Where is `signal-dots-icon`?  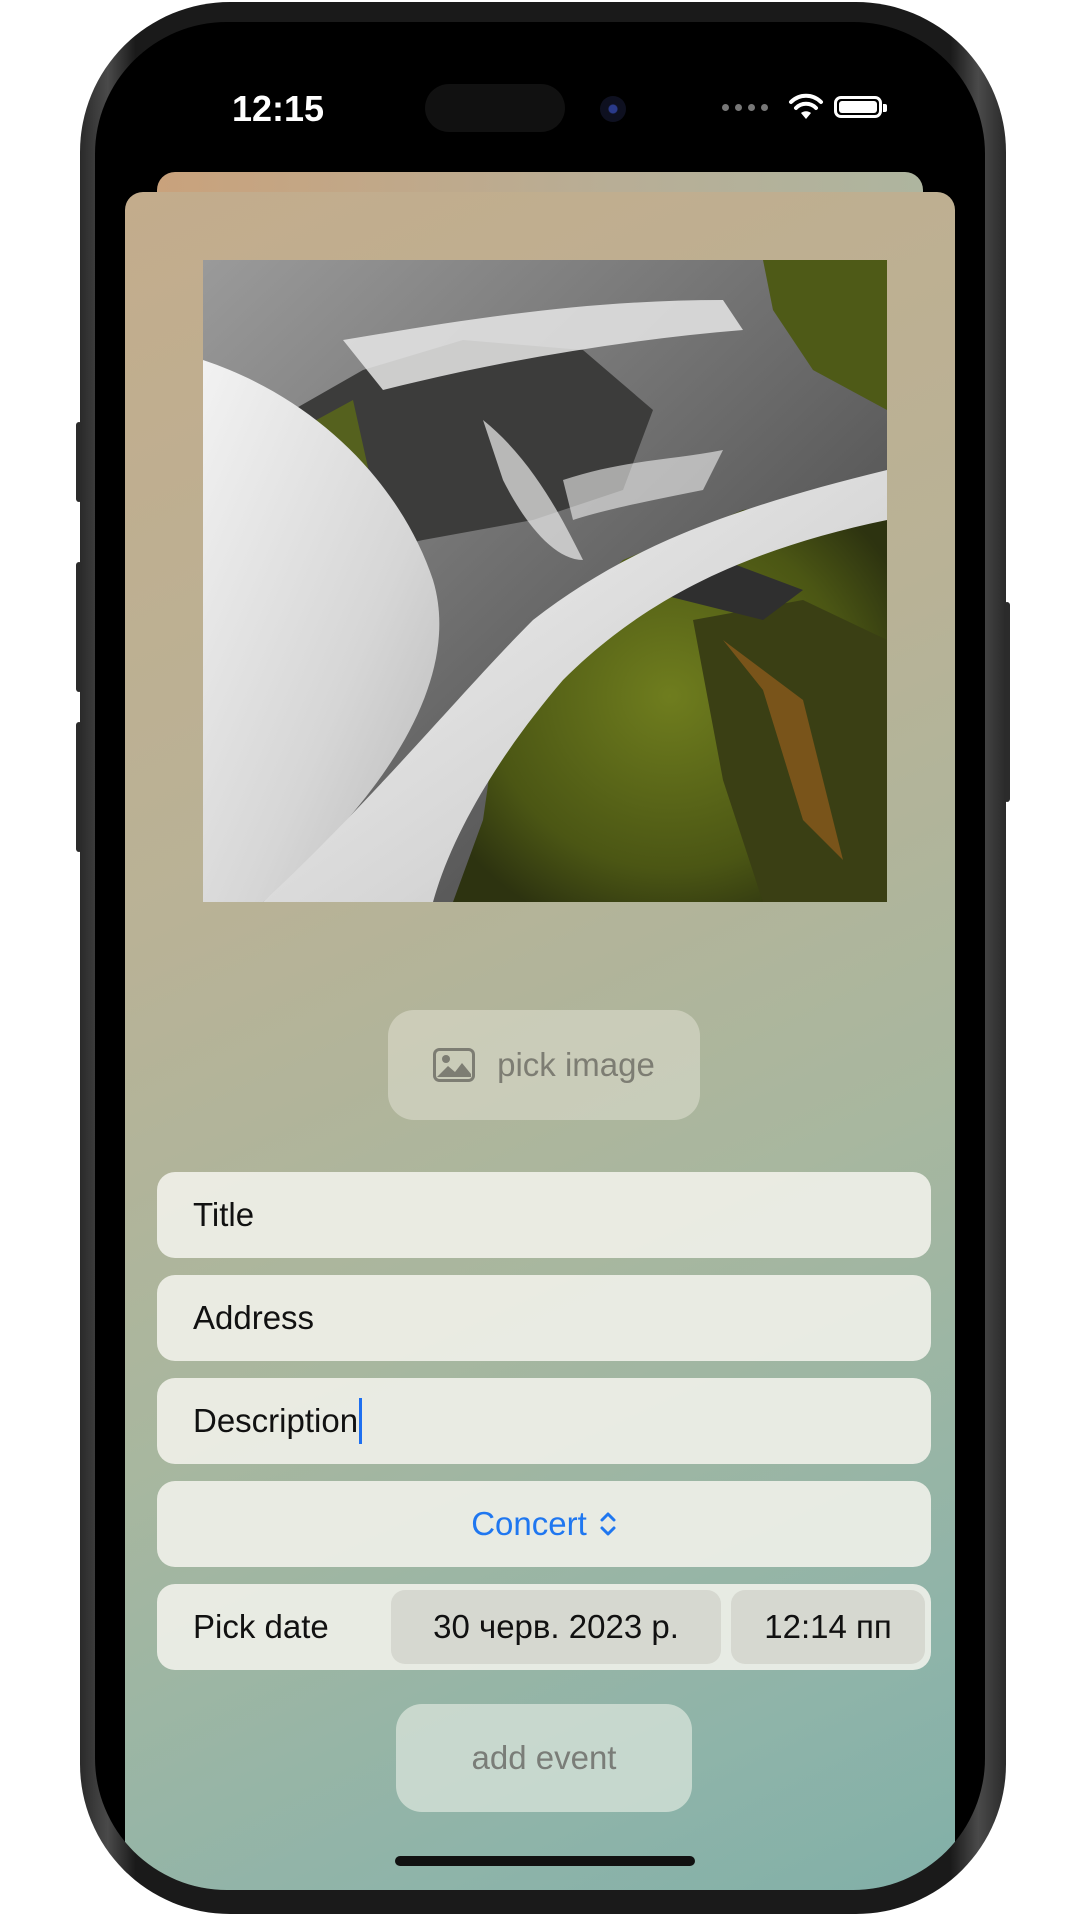
signal-dots-icon is located at coordinates (745, 107).